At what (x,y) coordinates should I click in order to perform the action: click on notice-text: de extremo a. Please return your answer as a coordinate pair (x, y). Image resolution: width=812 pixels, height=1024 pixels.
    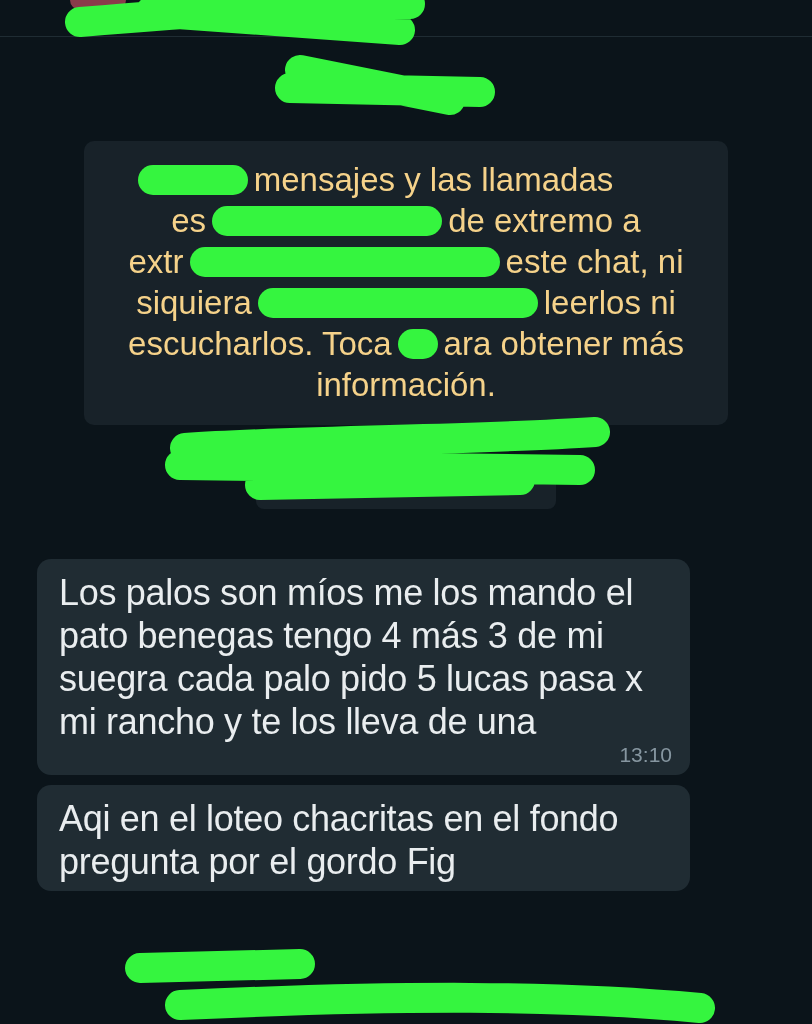
    Looking at the image, I should click on (544, 221).